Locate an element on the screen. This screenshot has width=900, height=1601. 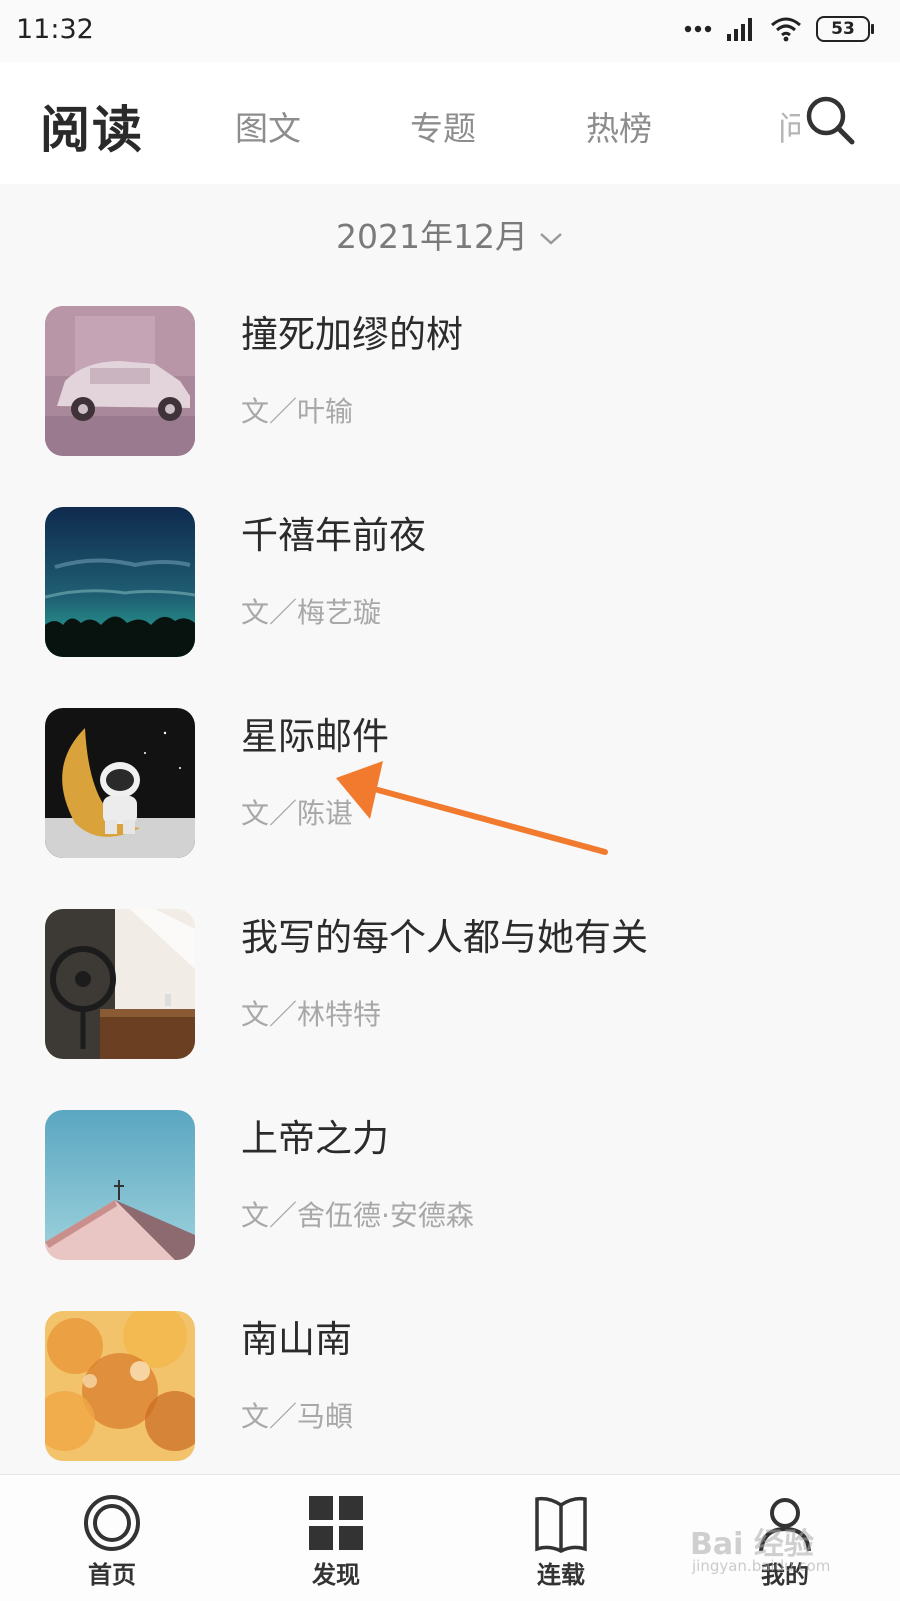
status-time: 11:32 is located at coordinates (55, 29).